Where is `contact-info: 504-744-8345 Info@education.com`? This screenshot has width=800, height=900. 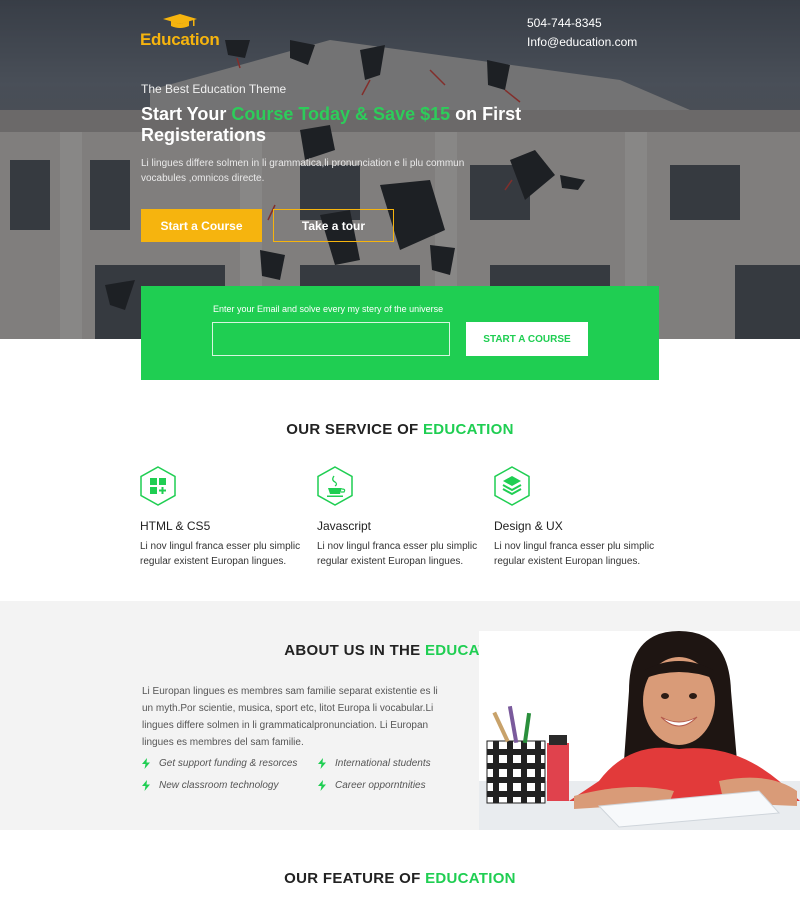 contact-info: 504-744-8345 Info@education.com is located at coordinates (582, 33).